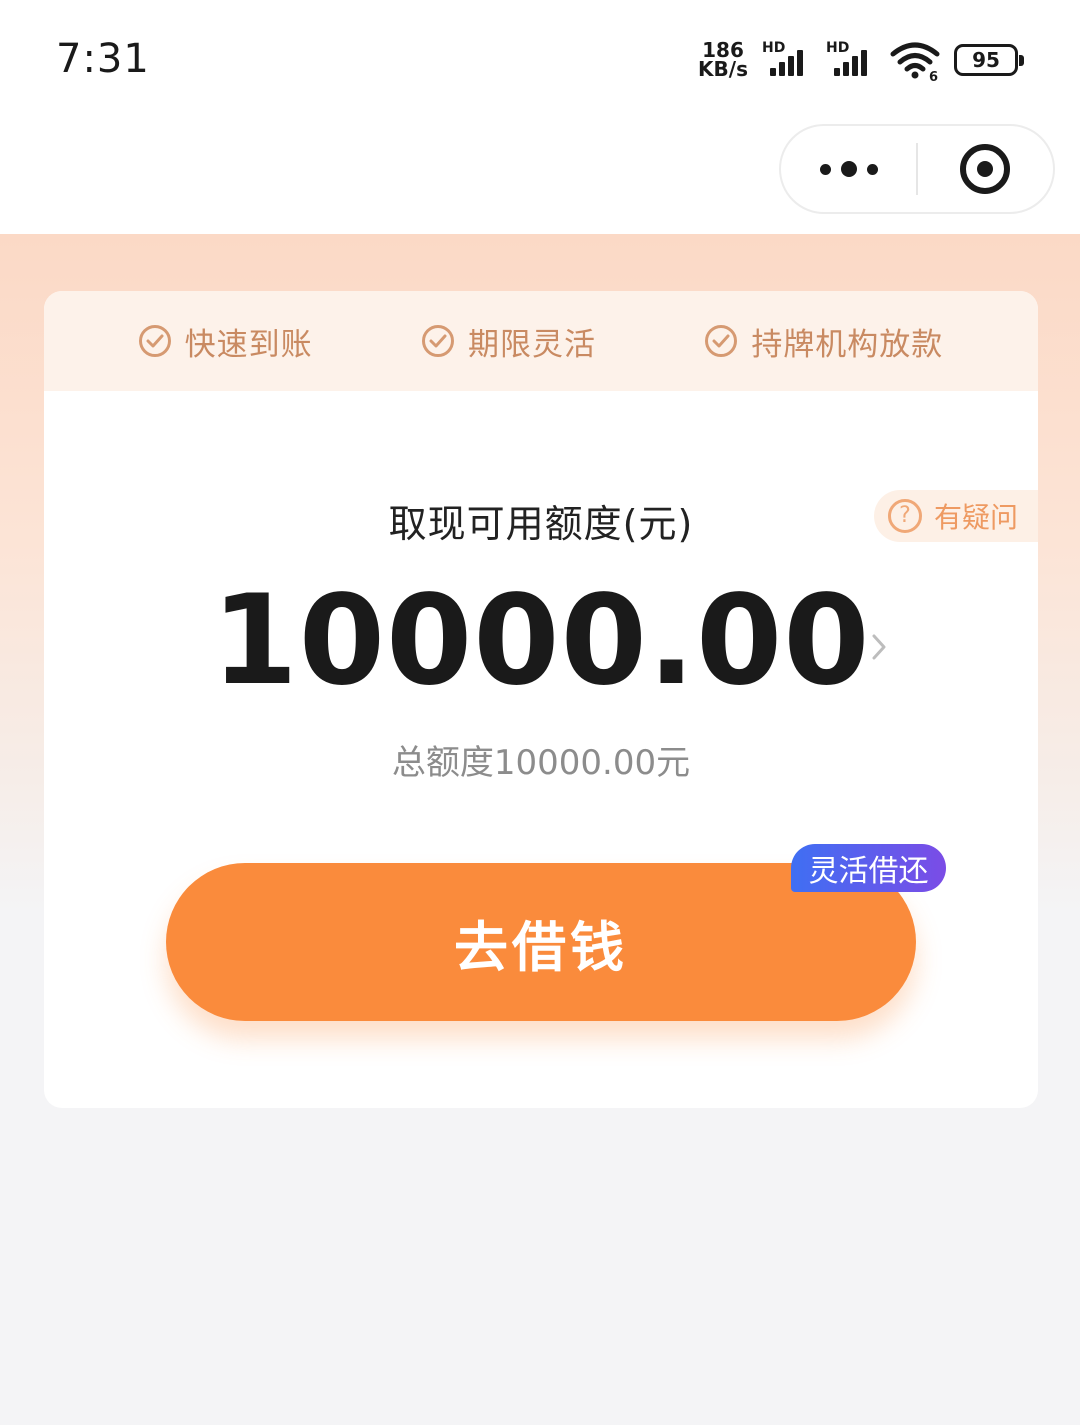  Describe the element at coordinates (986, 60) in the screenshot. I see `battery-level: 95` at that location.